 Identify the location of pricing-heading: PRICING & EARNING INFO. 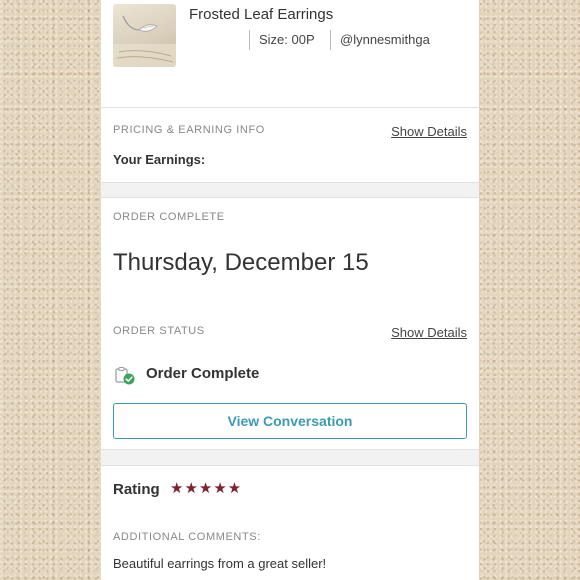
(189, 130).